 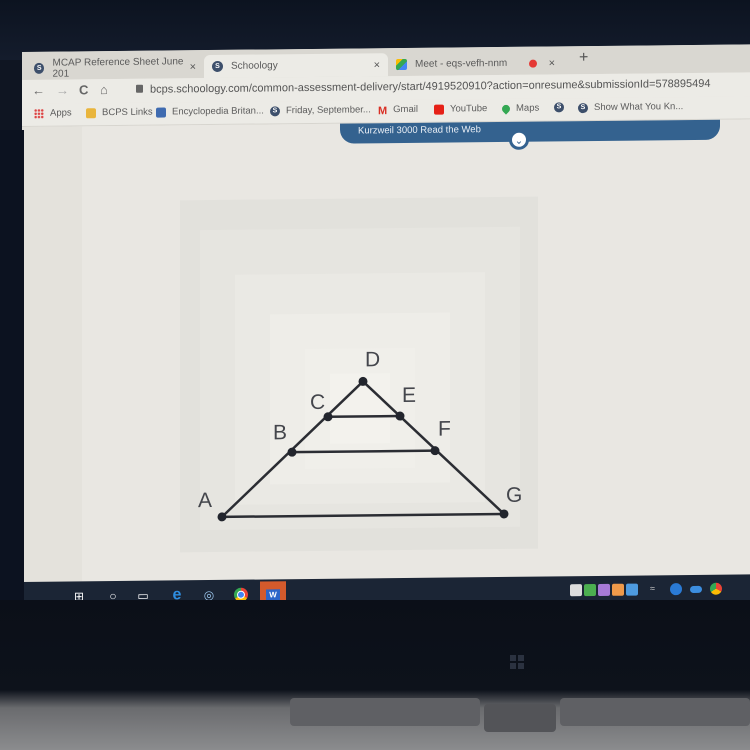 What do you see at coordinates (91, 112) in the screenshot?
I see `folder-icon` at bounding box center [91, 112].